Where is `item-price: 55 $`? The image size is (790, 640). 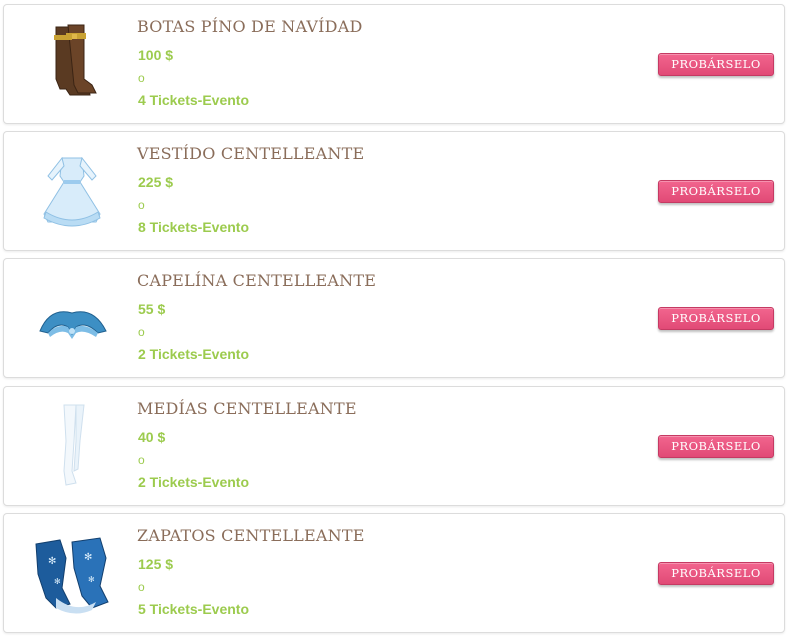
item-price: 55 $ is located at coordinates (152, 309).